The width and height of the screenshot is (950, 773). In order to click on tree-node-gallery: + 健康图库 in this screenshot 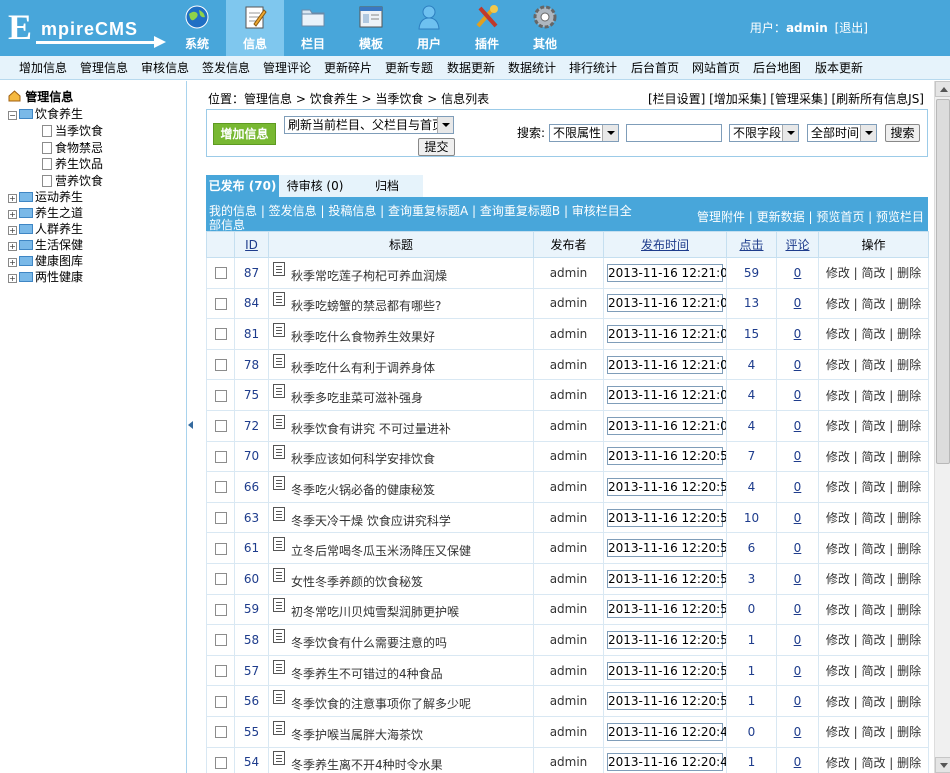, I will do `click(45, 261)`.